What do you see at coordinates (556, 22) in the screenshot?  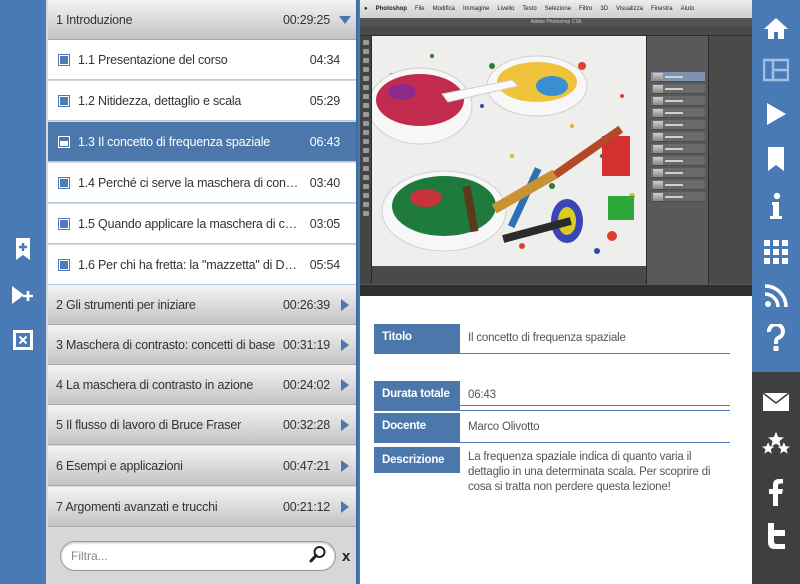 I see `window-title: Adobe Photoshop CS6` at bounding box center [556, 22].